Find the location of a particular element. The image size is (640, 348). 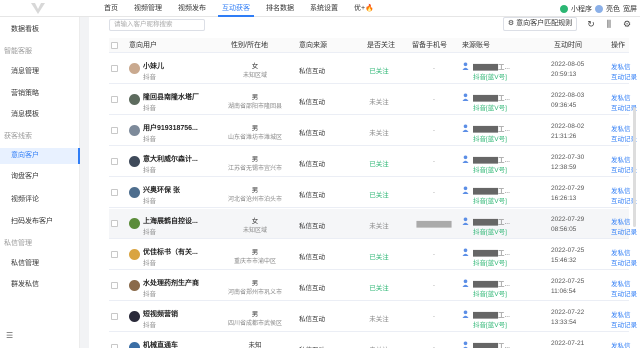

source-account-type: 抖音[蓝V号] is located at coordinates (490, 139).